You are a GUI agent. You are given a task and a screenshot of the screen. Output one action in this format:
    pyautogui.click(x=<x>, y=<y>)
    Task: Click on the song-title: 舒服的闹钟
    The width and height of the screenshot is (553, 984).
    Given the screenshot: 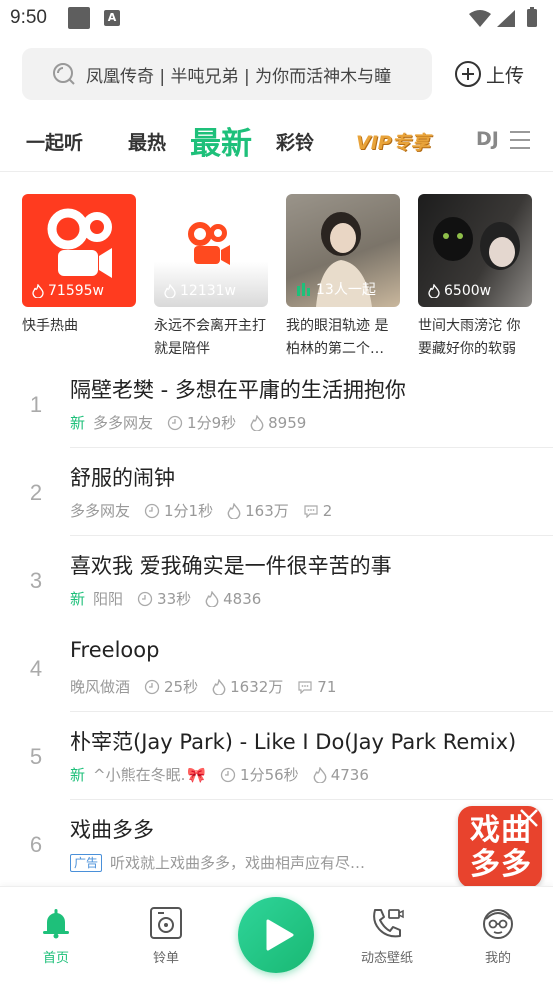 What is the action you would take?
    pyautogui.click(x=122, y=478)
    